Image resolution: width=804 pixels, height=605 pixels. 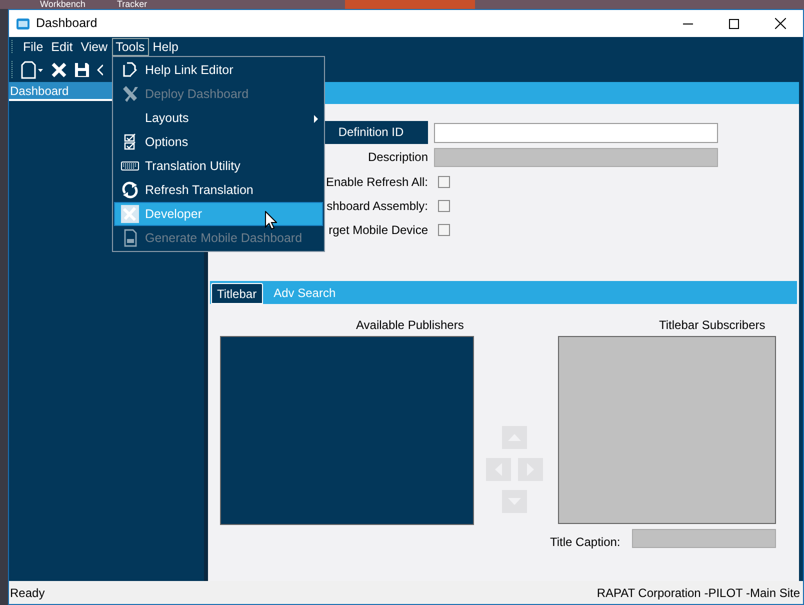 I want to click on list-title: Available Publishers, so click(x=410, y=325).